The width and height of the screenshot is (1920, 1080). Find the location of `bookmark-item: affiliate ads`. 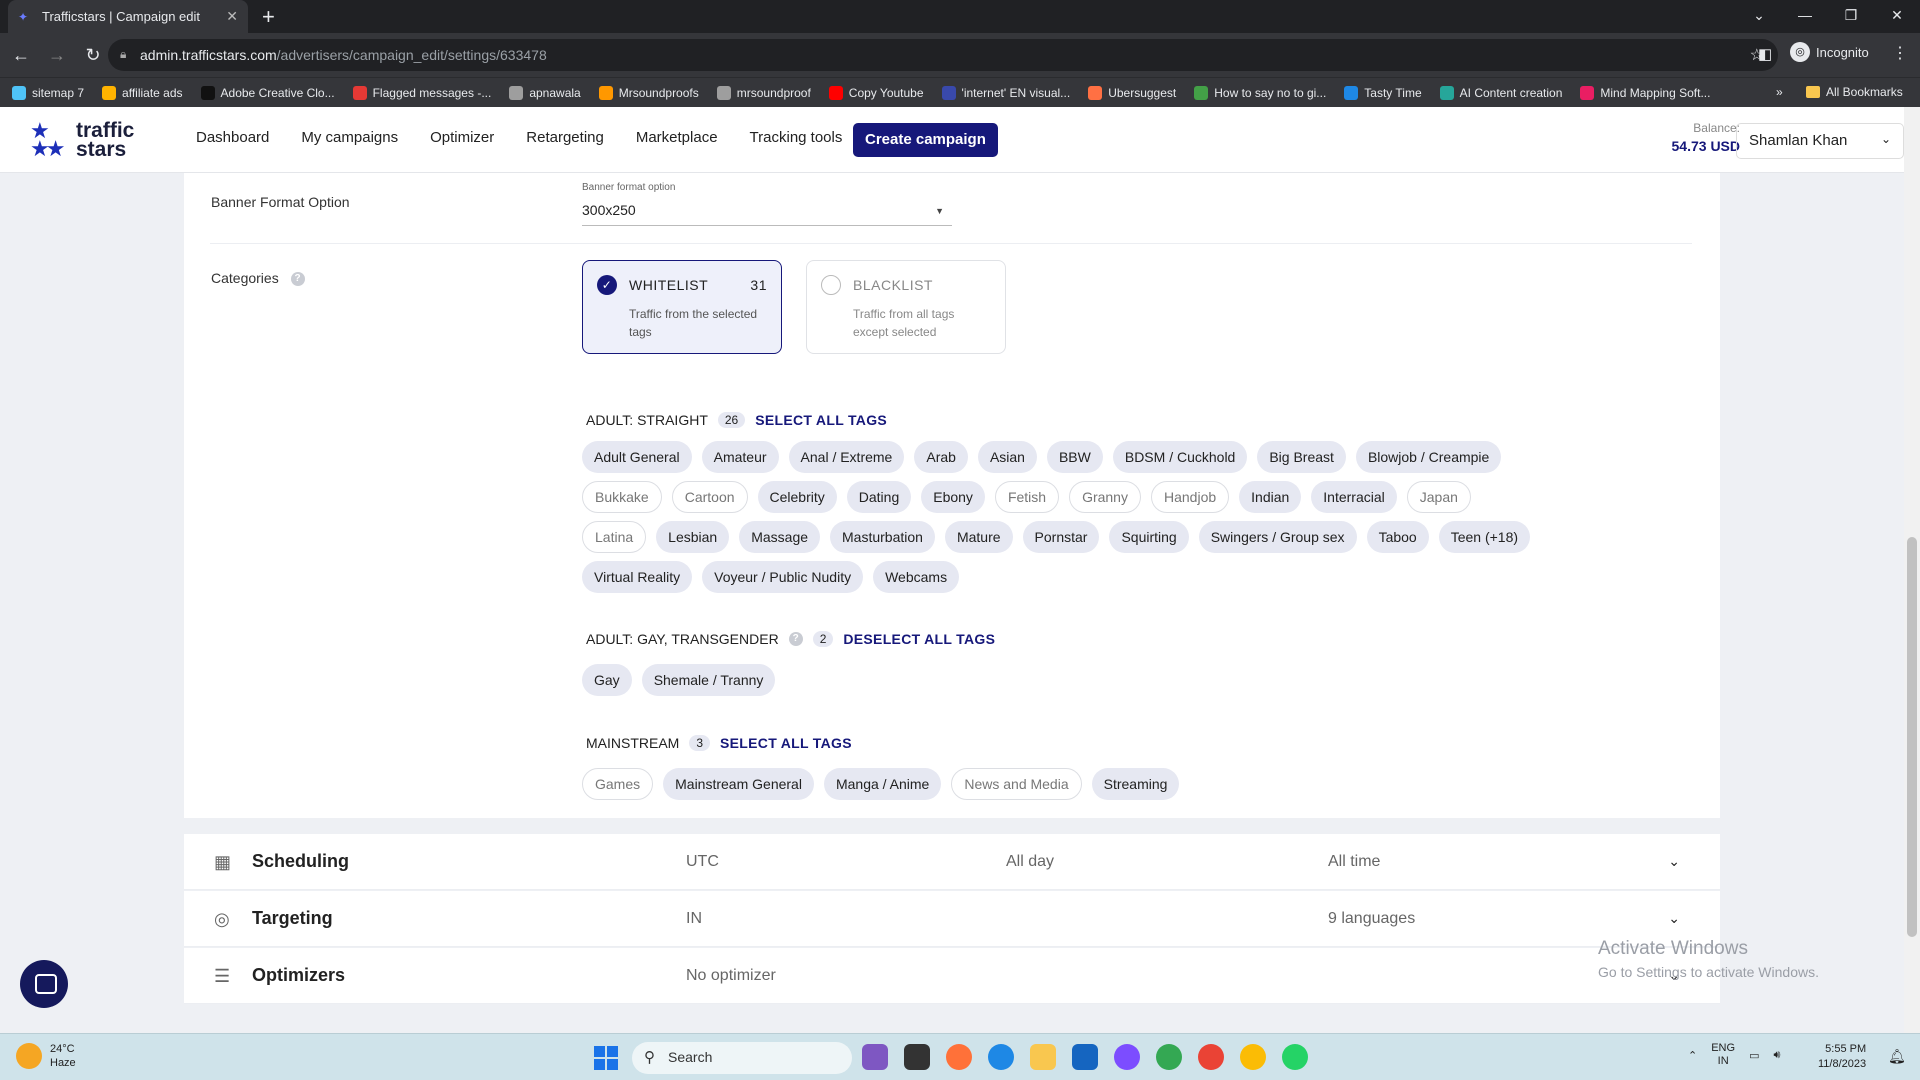

bookmark-item: affiliate ads is located at coordinates (142, 92).